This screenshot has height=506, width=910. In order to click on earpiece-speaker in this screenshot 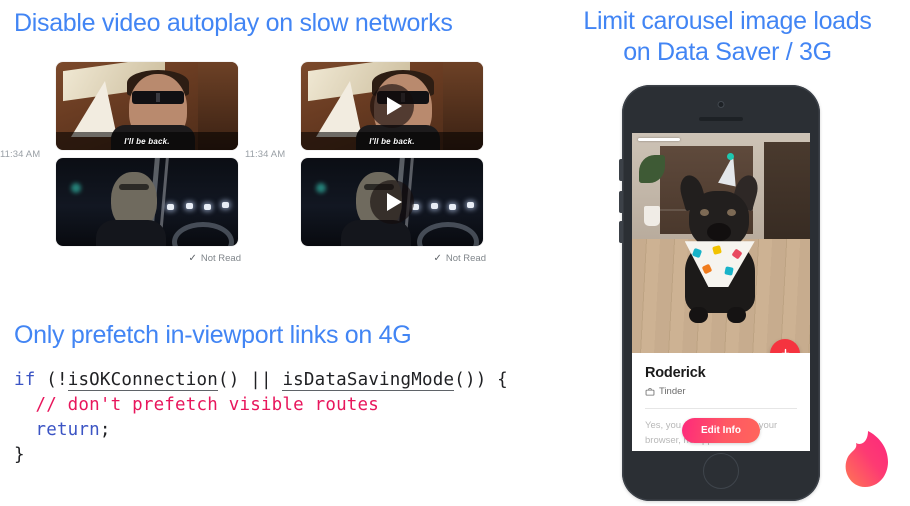, I will do `click(721, 119)`.